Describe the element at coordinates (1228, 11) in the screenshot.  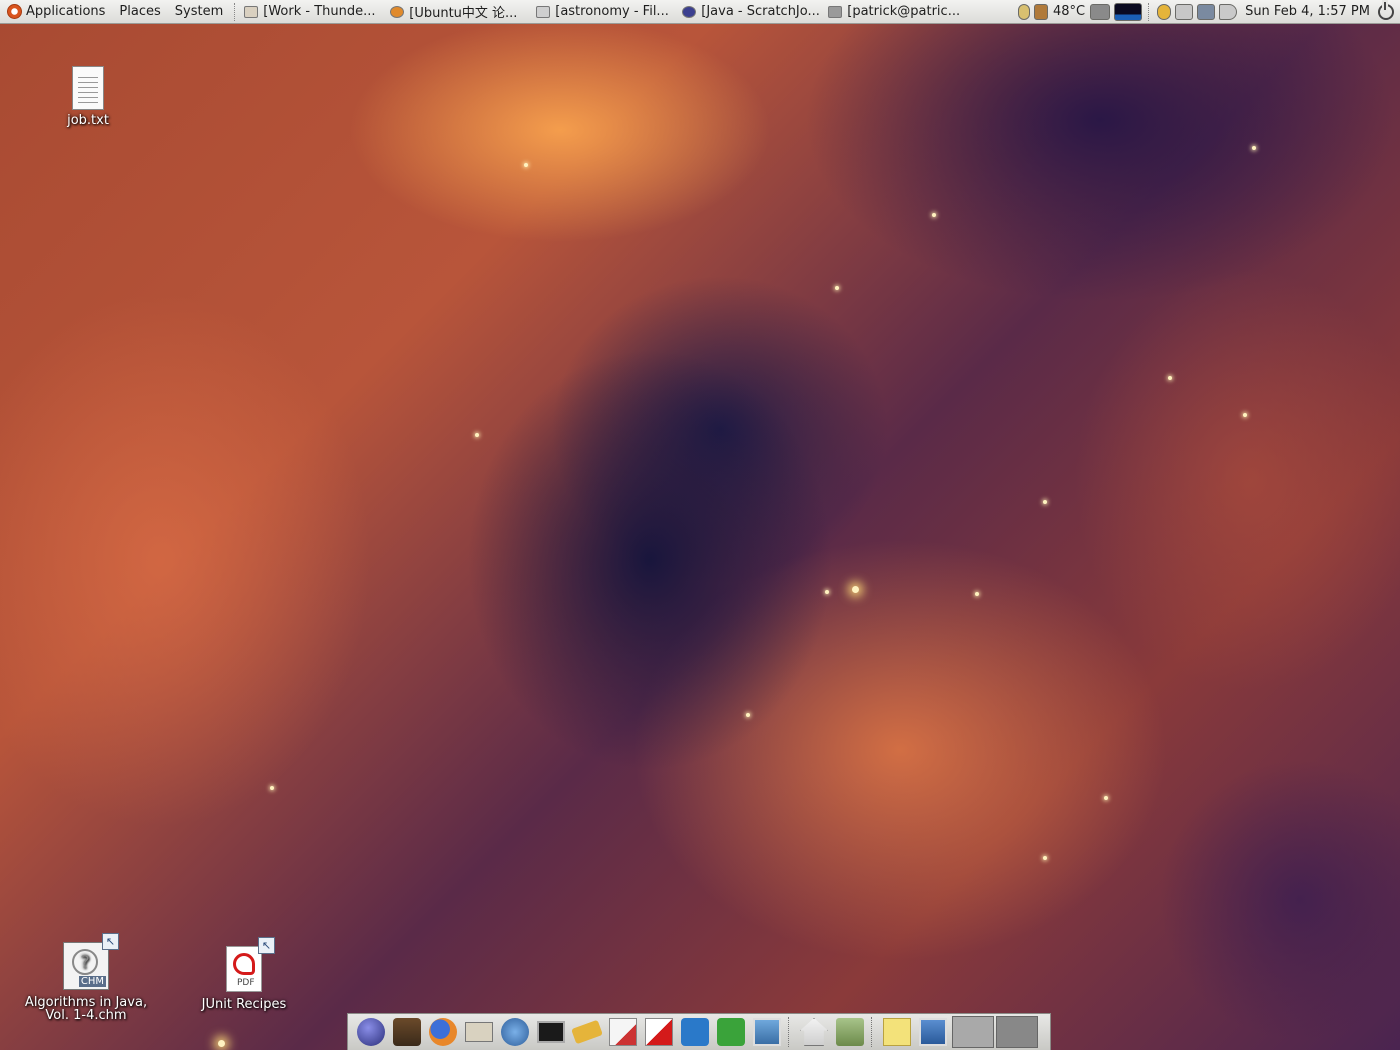
I see `volume-icon` at that location.